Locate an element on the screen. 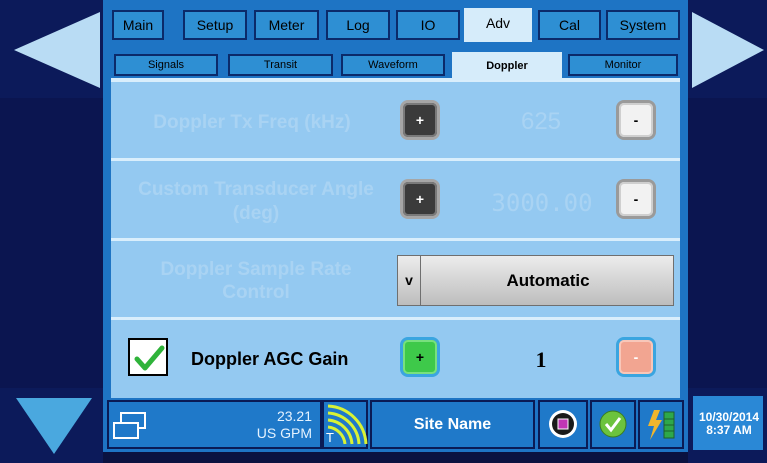 The height and width of the screenshot is (463, 767). tab-cal: Cal is located at coordinates (569, 25).